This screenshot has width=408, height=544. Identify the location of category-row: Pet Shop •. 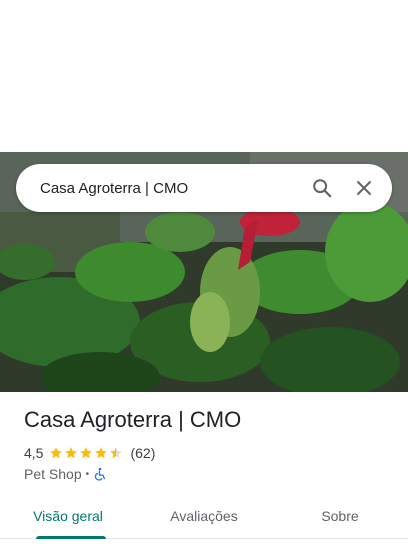
(65, 474).